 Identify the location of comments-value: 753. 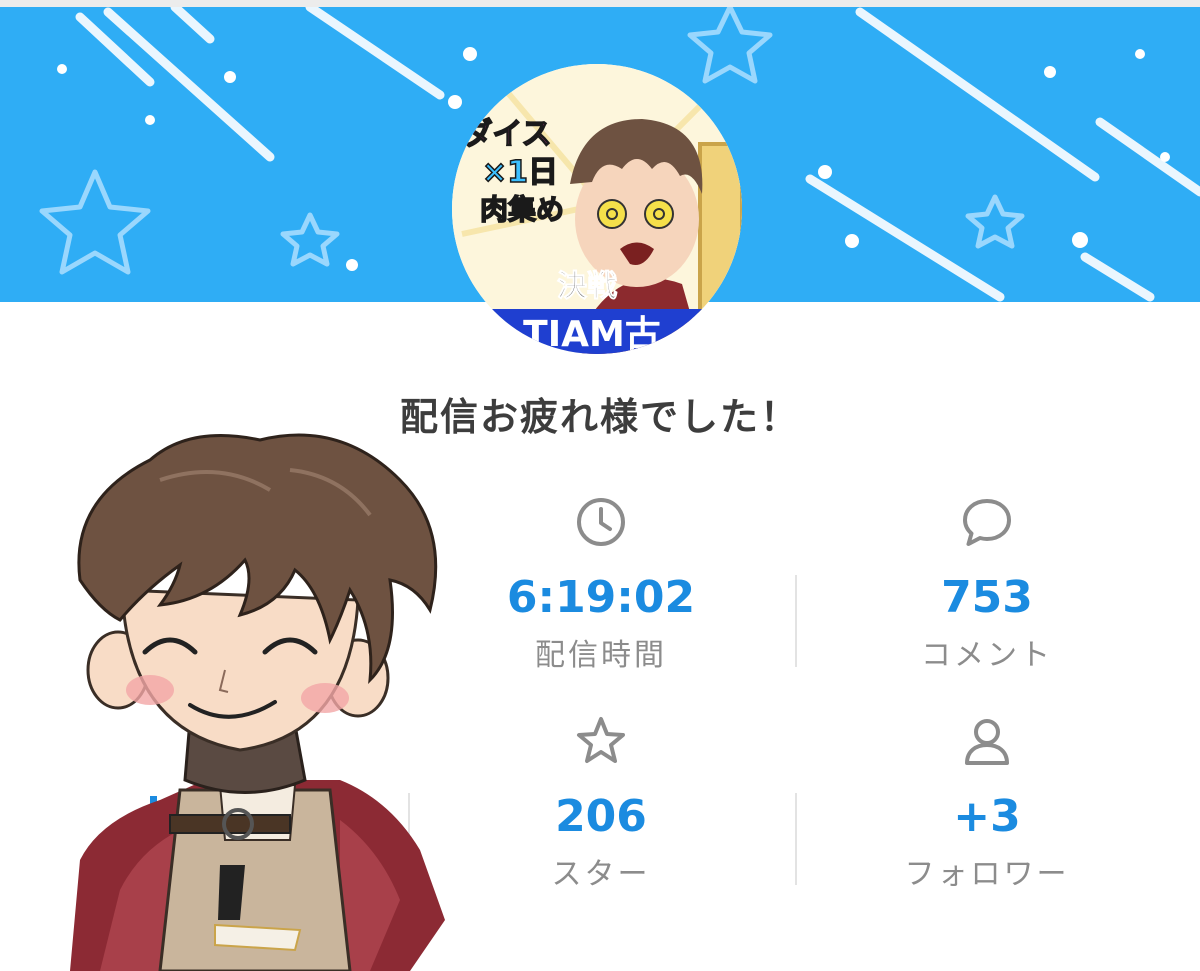
(987, 597).